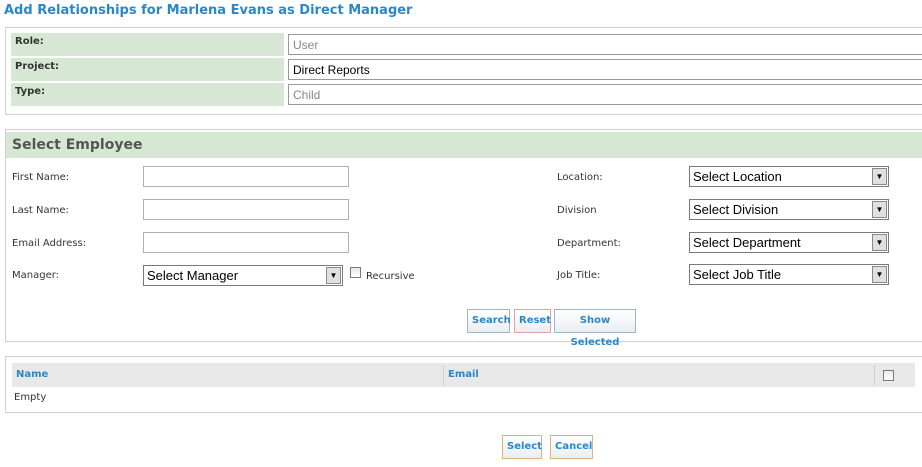  Describe the element at coordinates (605, 69) in the screenshot. I see `project-field: Direct Reports` at that location.